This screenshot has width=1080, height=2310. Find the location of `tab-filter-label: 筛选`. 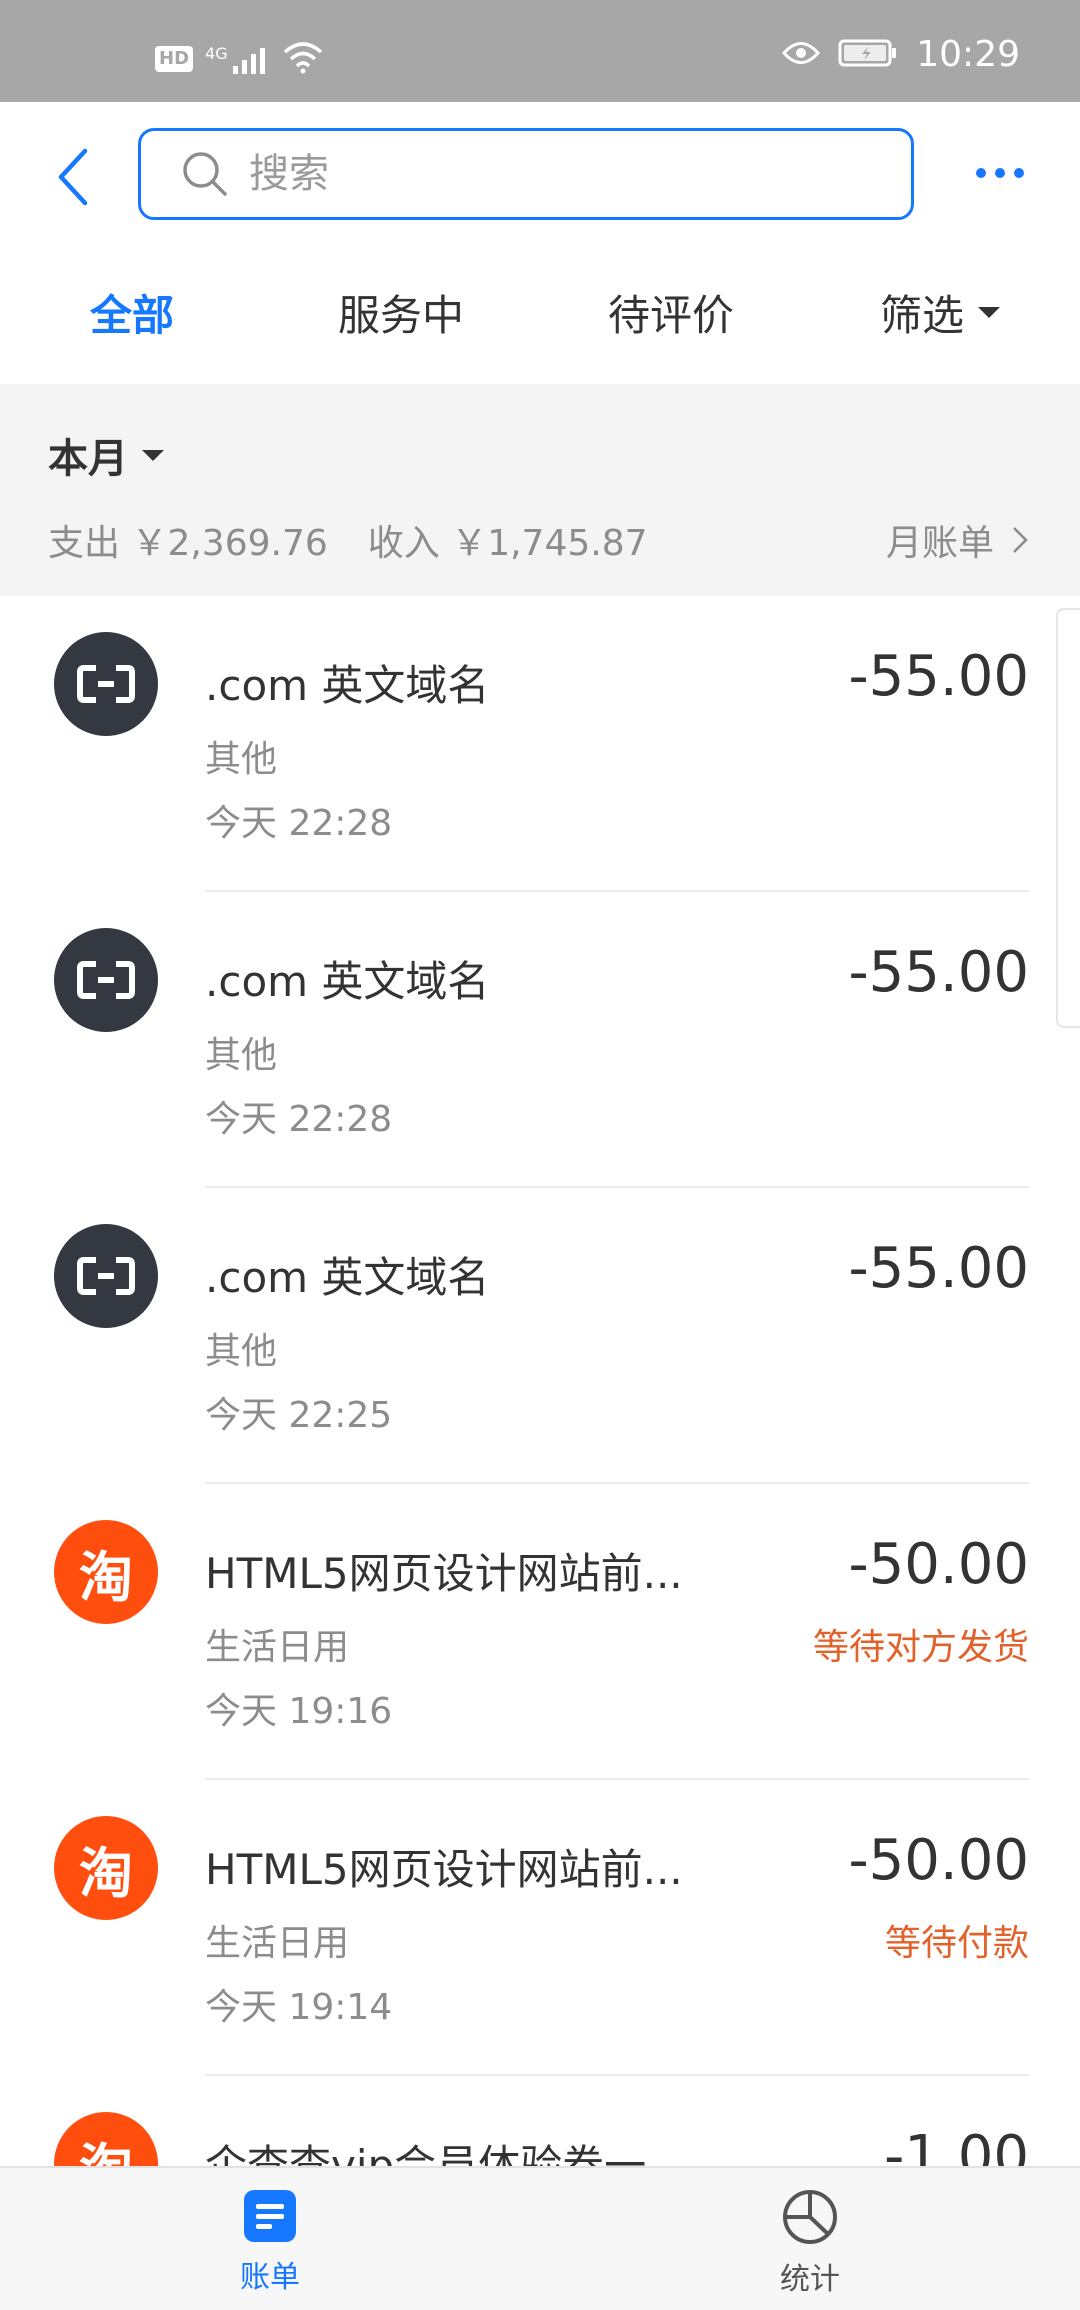

tab-filter-label: 筛选 is located at coordinates (922, 315).